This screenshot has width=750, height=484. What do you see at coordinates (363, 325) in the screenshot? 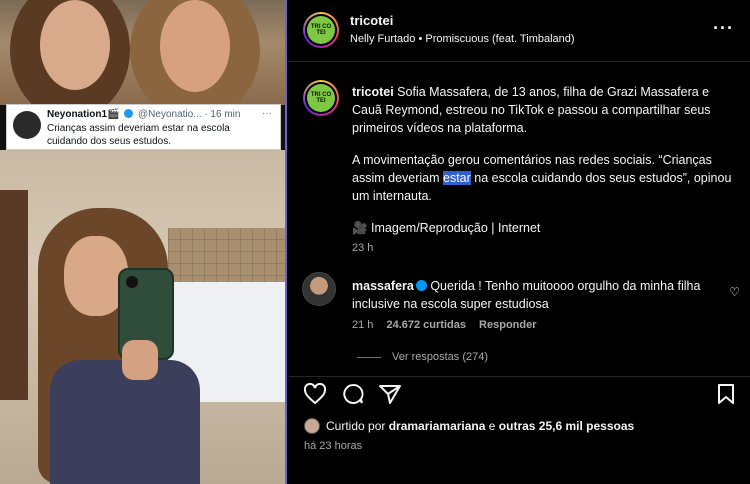
I see `comment-time: 21 h` at bounding box center [363, 325].